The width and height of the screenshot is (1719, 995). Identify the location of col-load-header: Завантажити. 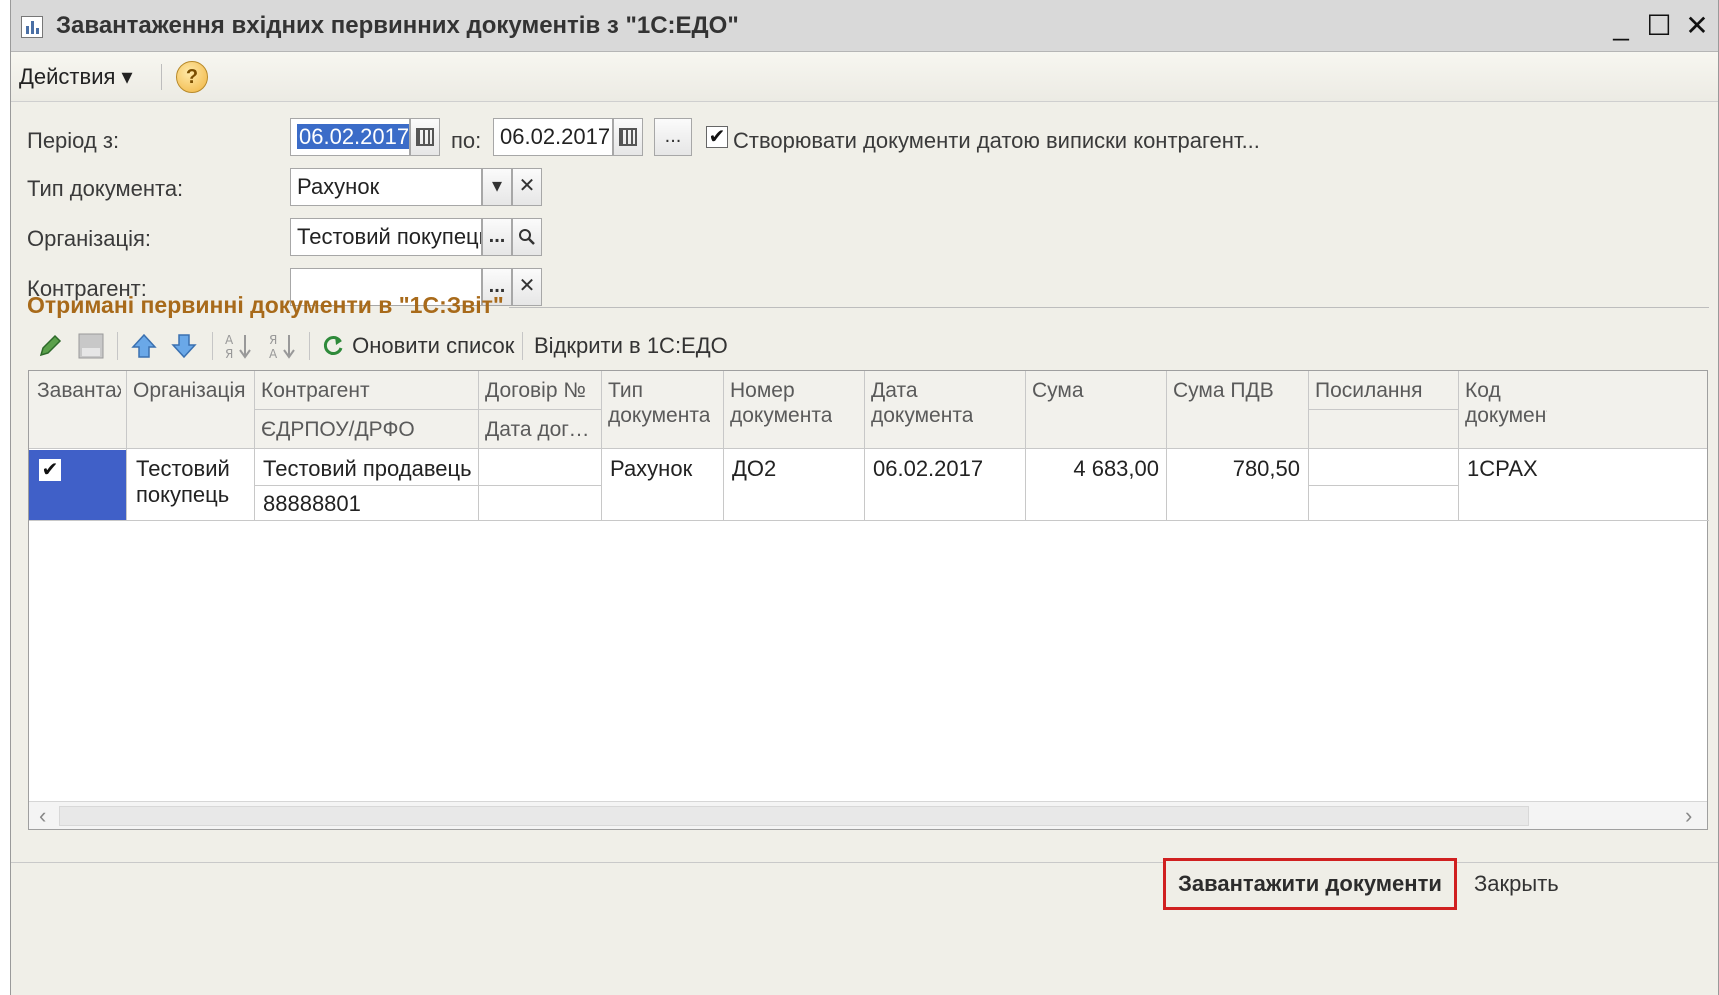
(79, 390).